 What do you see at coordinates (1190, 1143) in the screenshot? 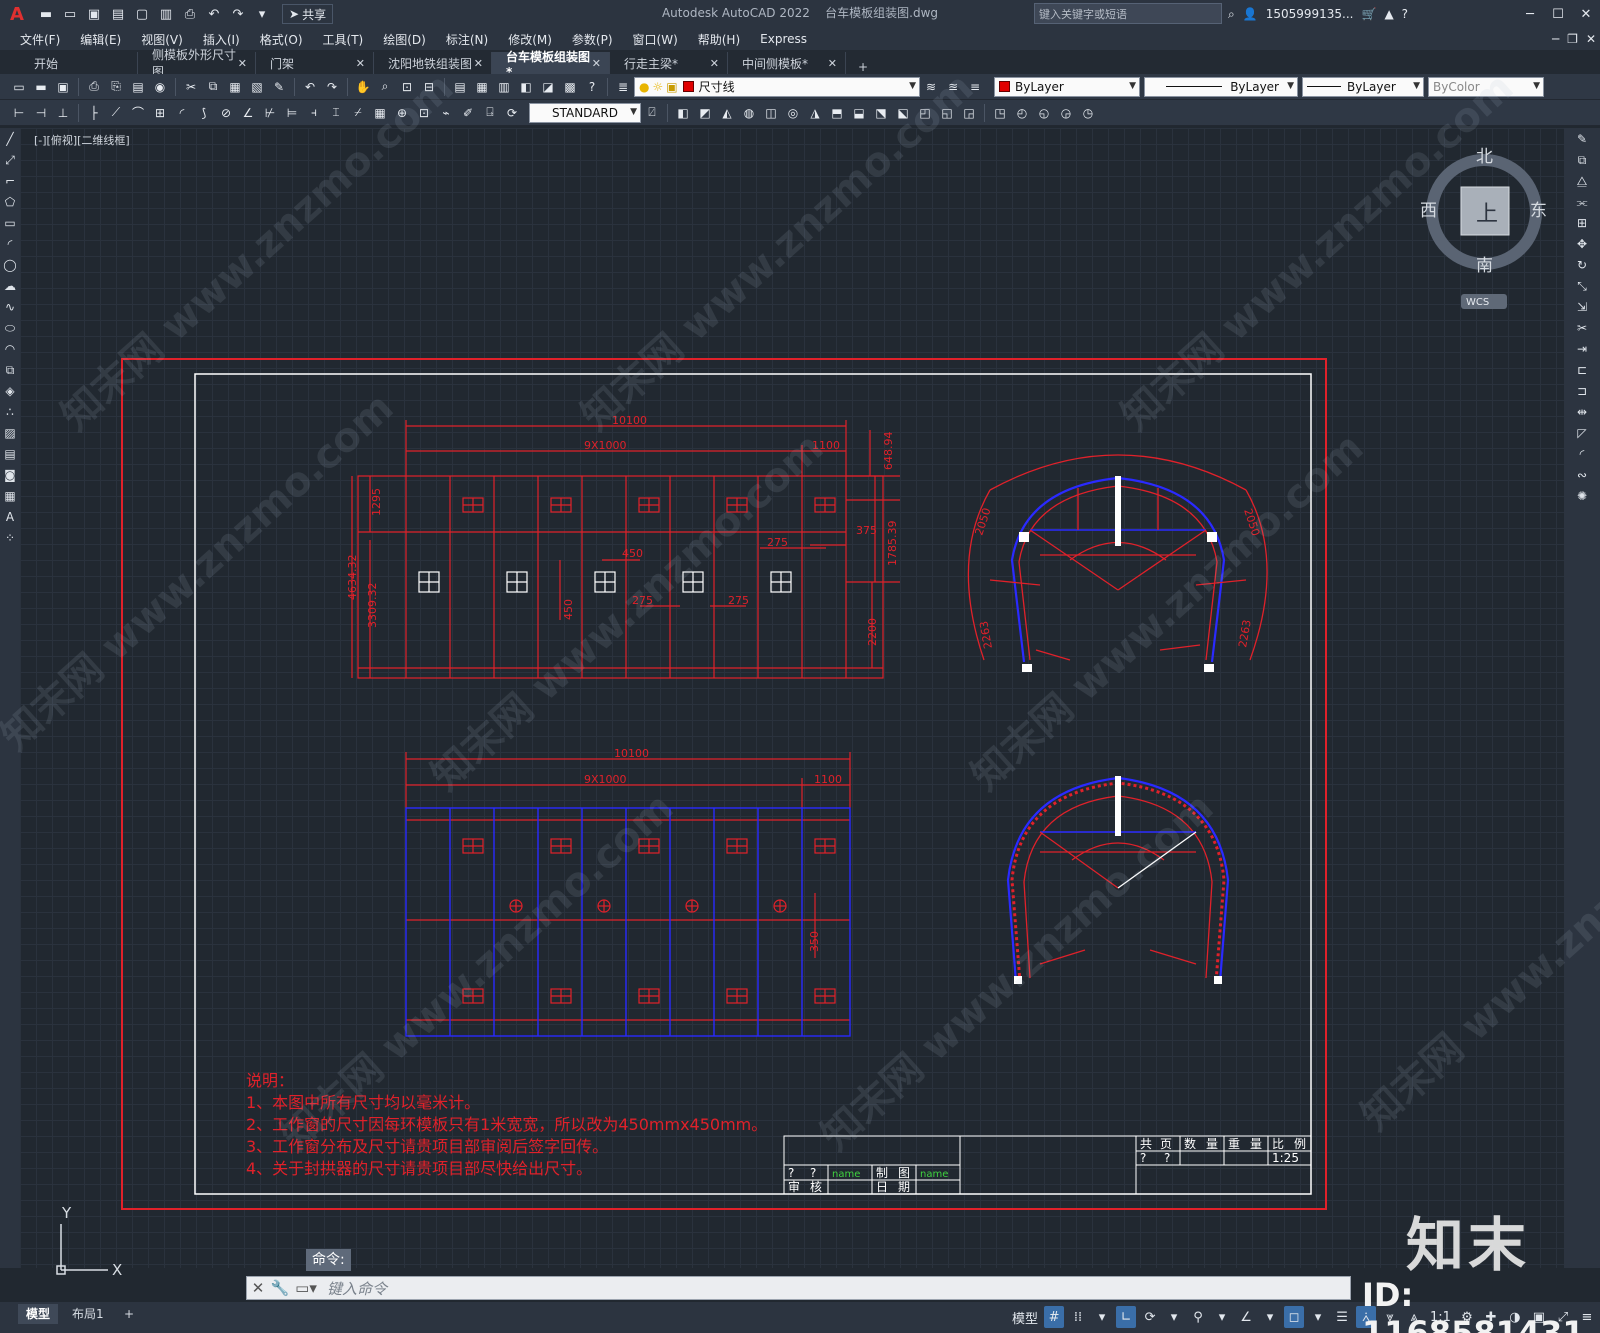
I see `tb-text: 数` at bounding box center [1190, 1143].